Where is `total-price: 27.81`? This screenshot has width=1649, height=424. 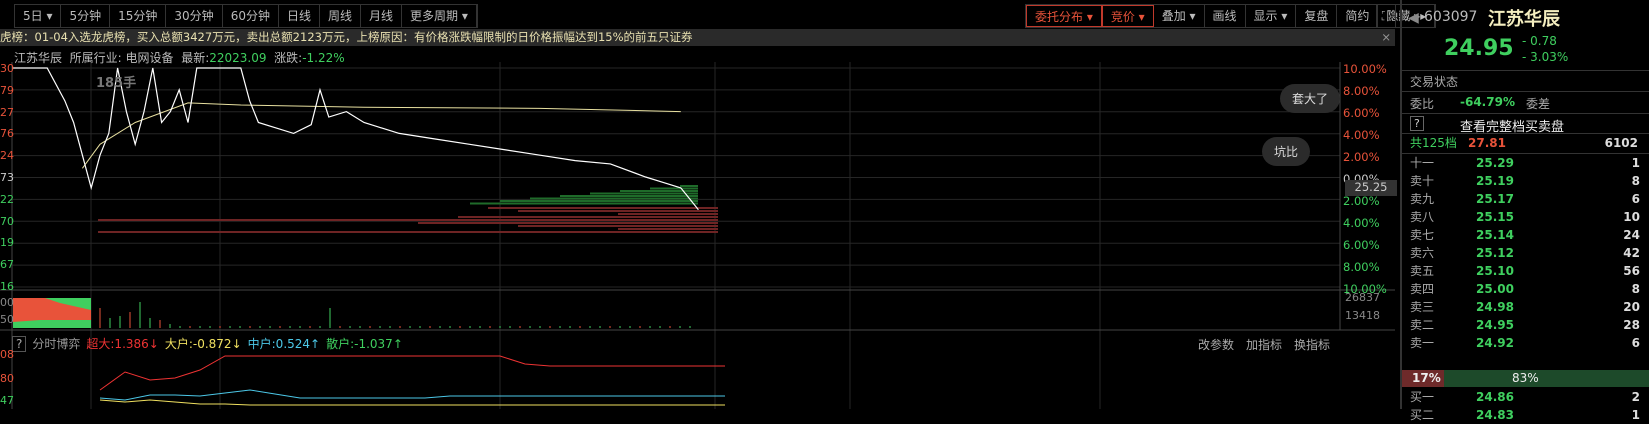 total-price: 27.81 is located at coordinates (1487, 143).